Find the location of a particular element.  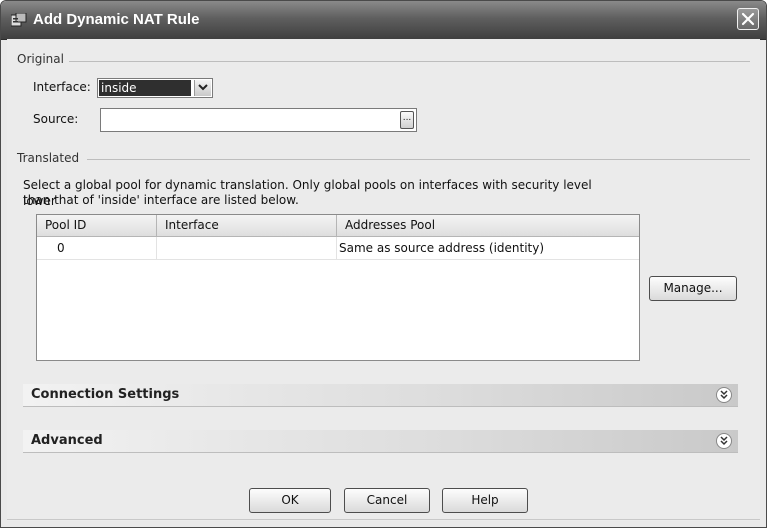

cell-interface is located at coordinates (247, 248).